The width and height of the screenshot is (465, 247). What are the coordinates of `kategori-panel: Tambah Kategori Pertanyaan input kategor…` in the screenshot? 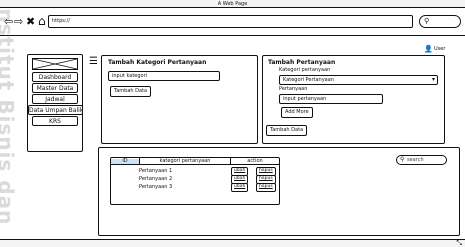 It's located at (179, 99).